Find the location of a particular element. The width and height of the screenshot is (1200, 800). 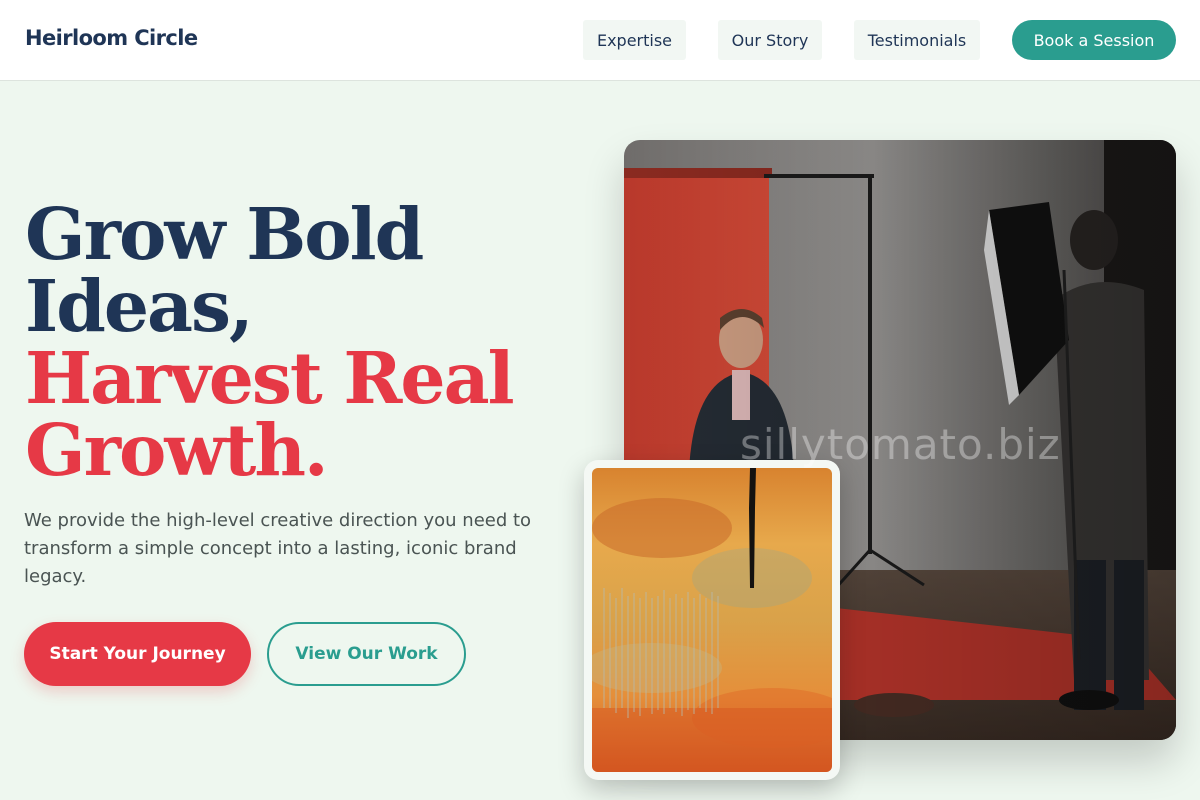

nav-our-story: Our Story is located at coordinates (770, 40).